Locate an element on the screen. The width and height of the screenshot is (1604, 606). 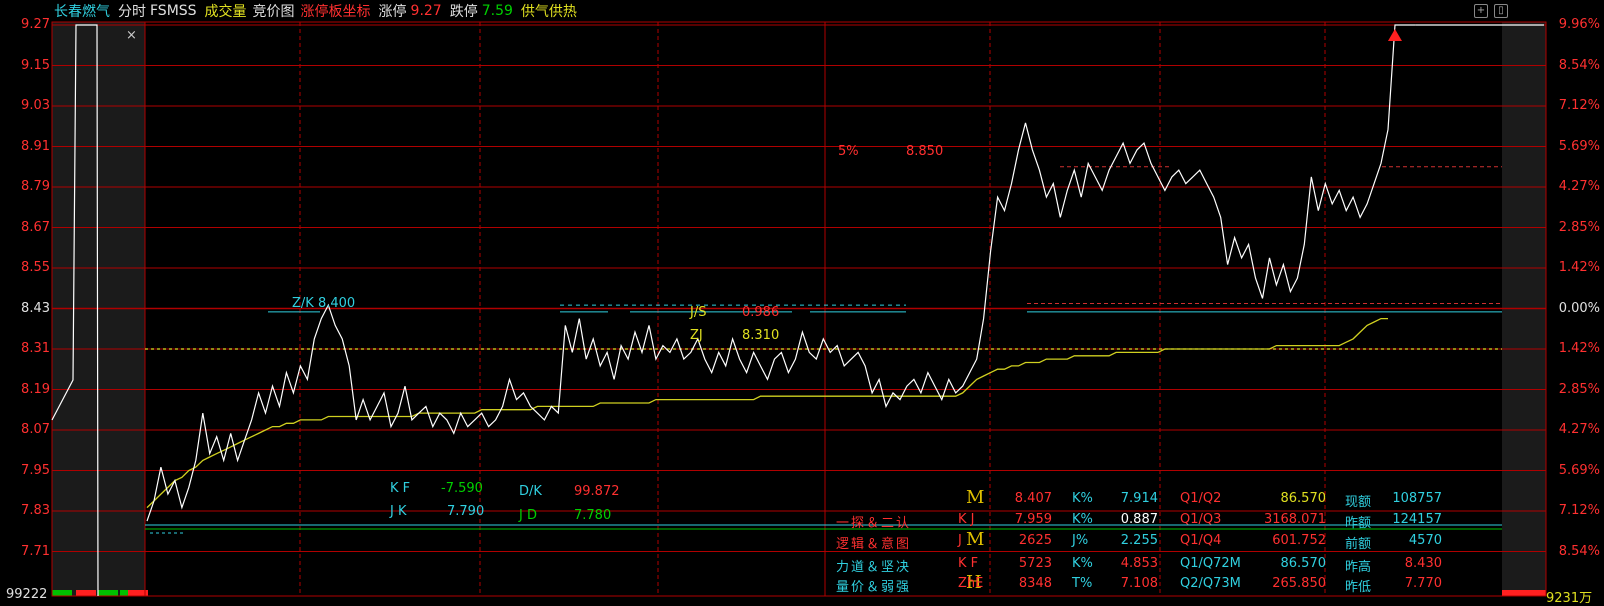
row-amount-value: 124157 is located at coordinates (1417, 519).